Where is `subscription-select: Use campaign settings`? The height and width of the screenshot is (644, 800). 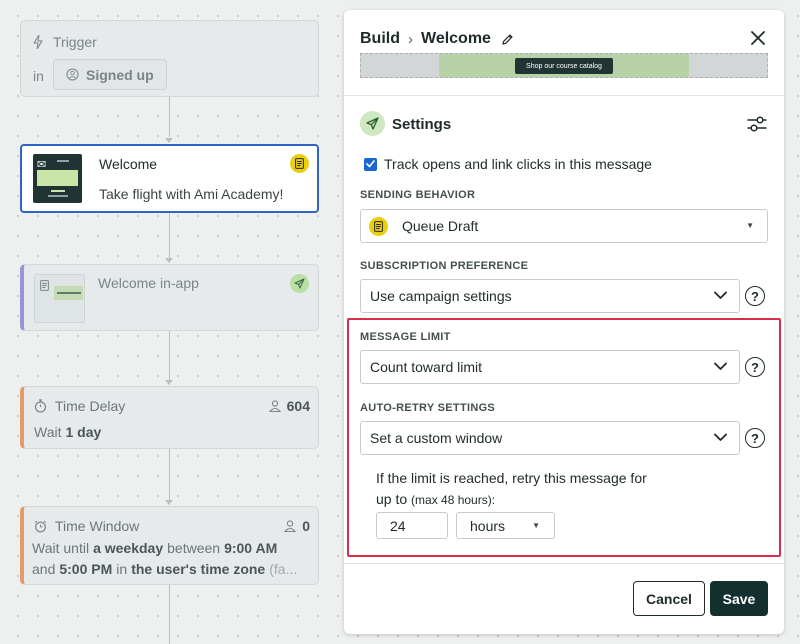
subscription-select: Use campaign settings is located at coordinates (550, 296).